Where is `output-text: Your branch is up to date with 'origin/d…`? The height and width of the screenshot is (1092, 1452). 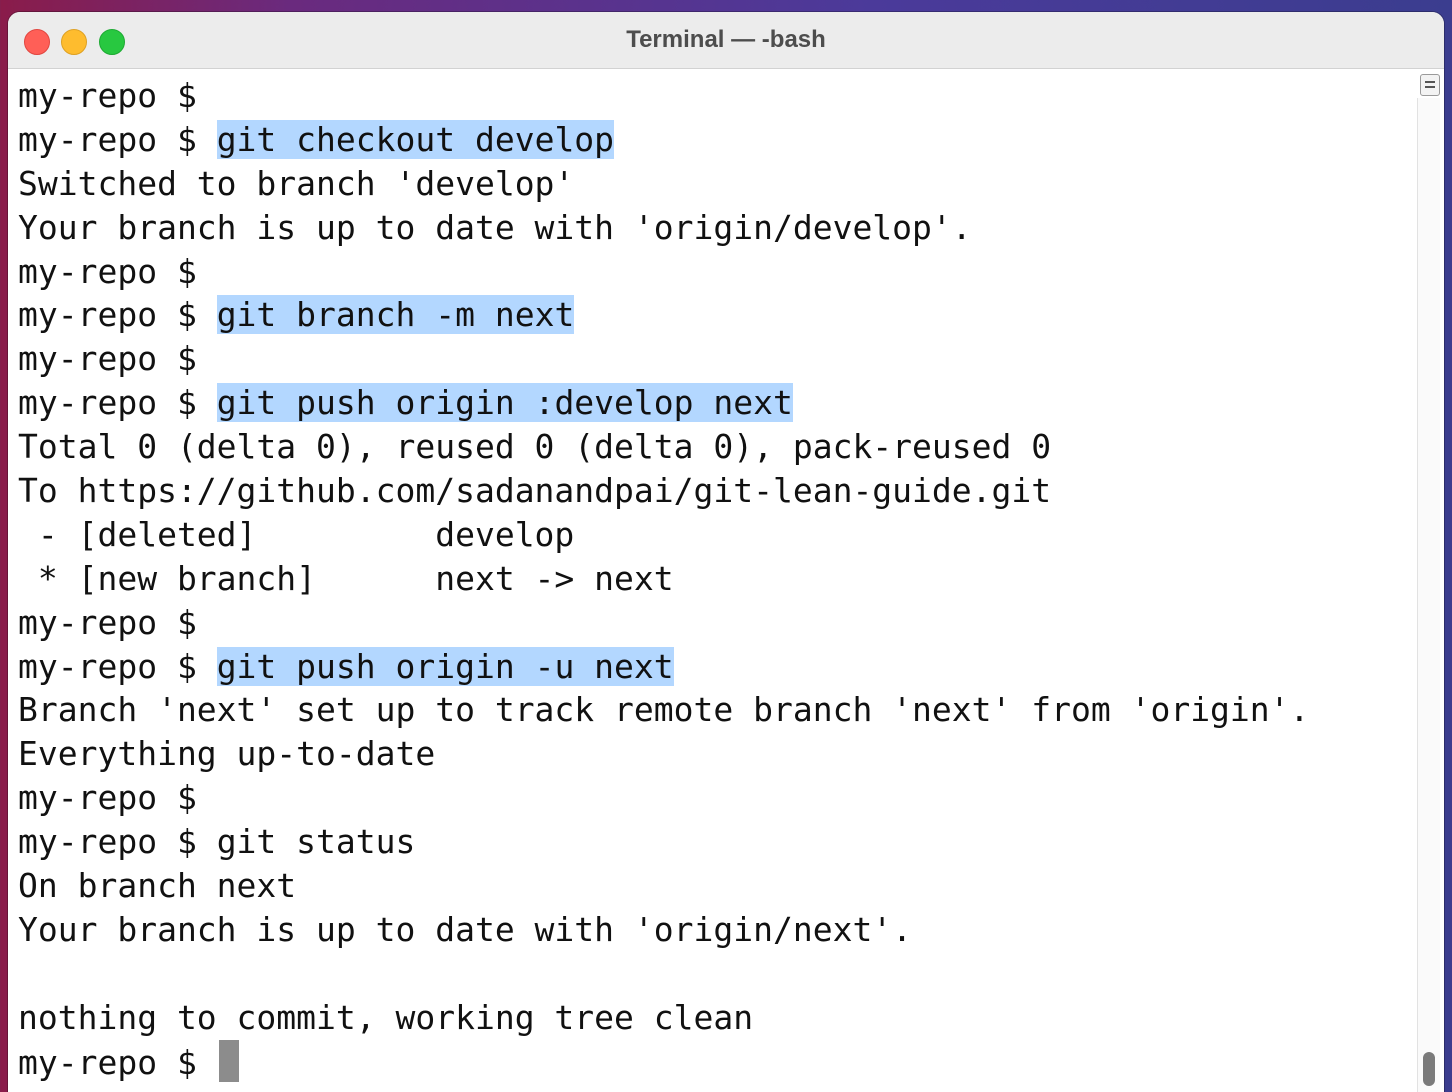
output-text: Your branch is up to date with 'origin/d… is located at coordinates (495, 227).